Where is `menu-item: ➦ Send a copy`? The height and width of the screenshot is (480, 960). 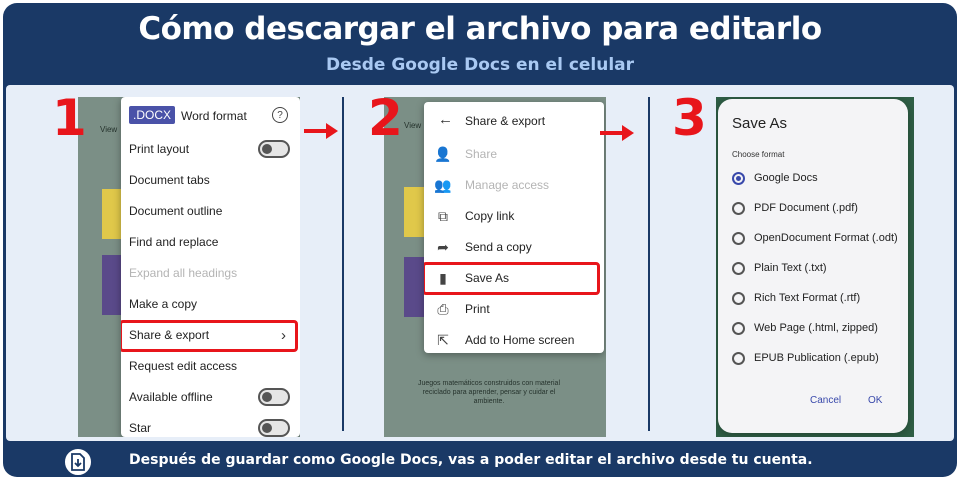 menu-item: ➦ Send a copy is located at coordinates (514, 247).